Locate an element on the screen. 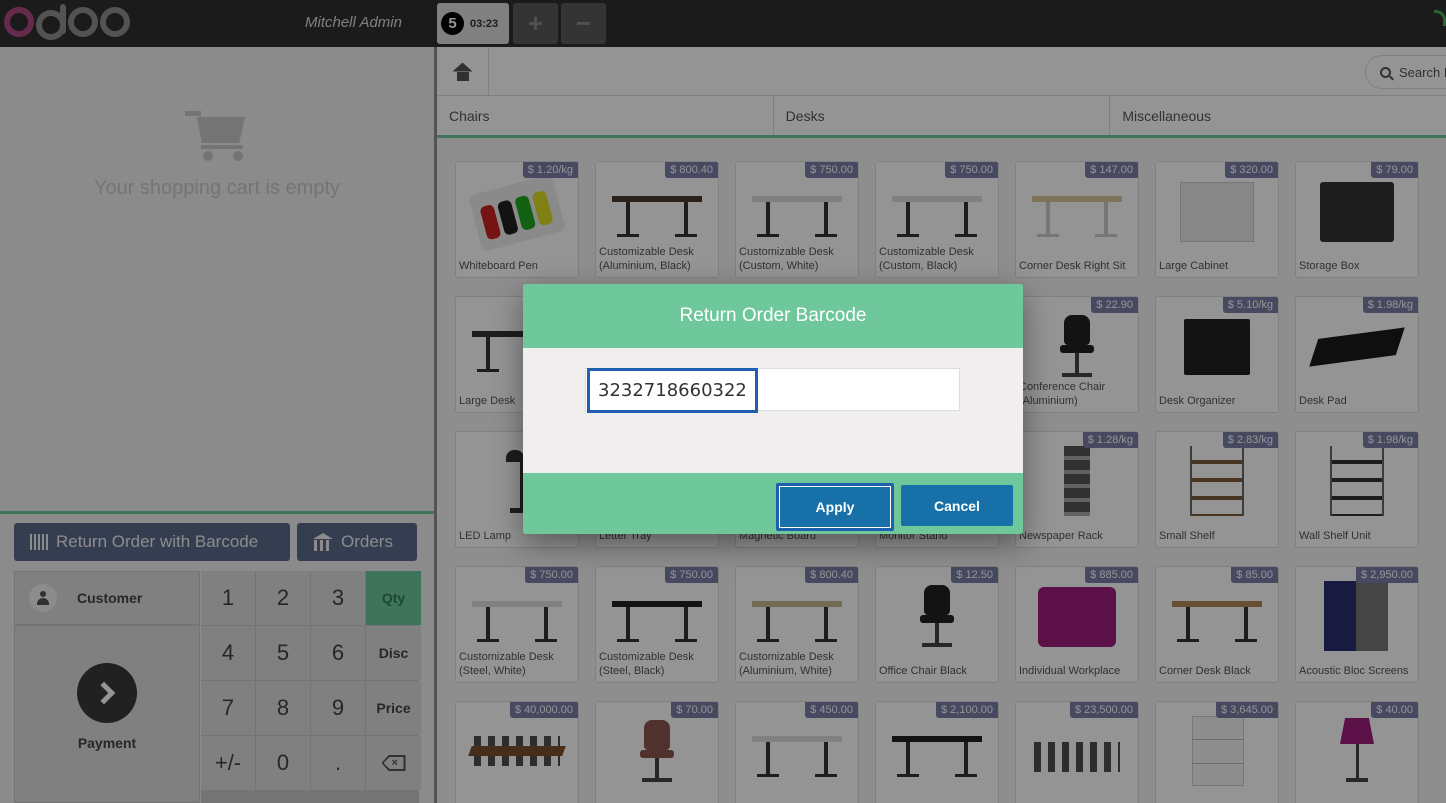 This screenshot has height=803, width=1446. dialog-body is located at coordinates (773, 410).